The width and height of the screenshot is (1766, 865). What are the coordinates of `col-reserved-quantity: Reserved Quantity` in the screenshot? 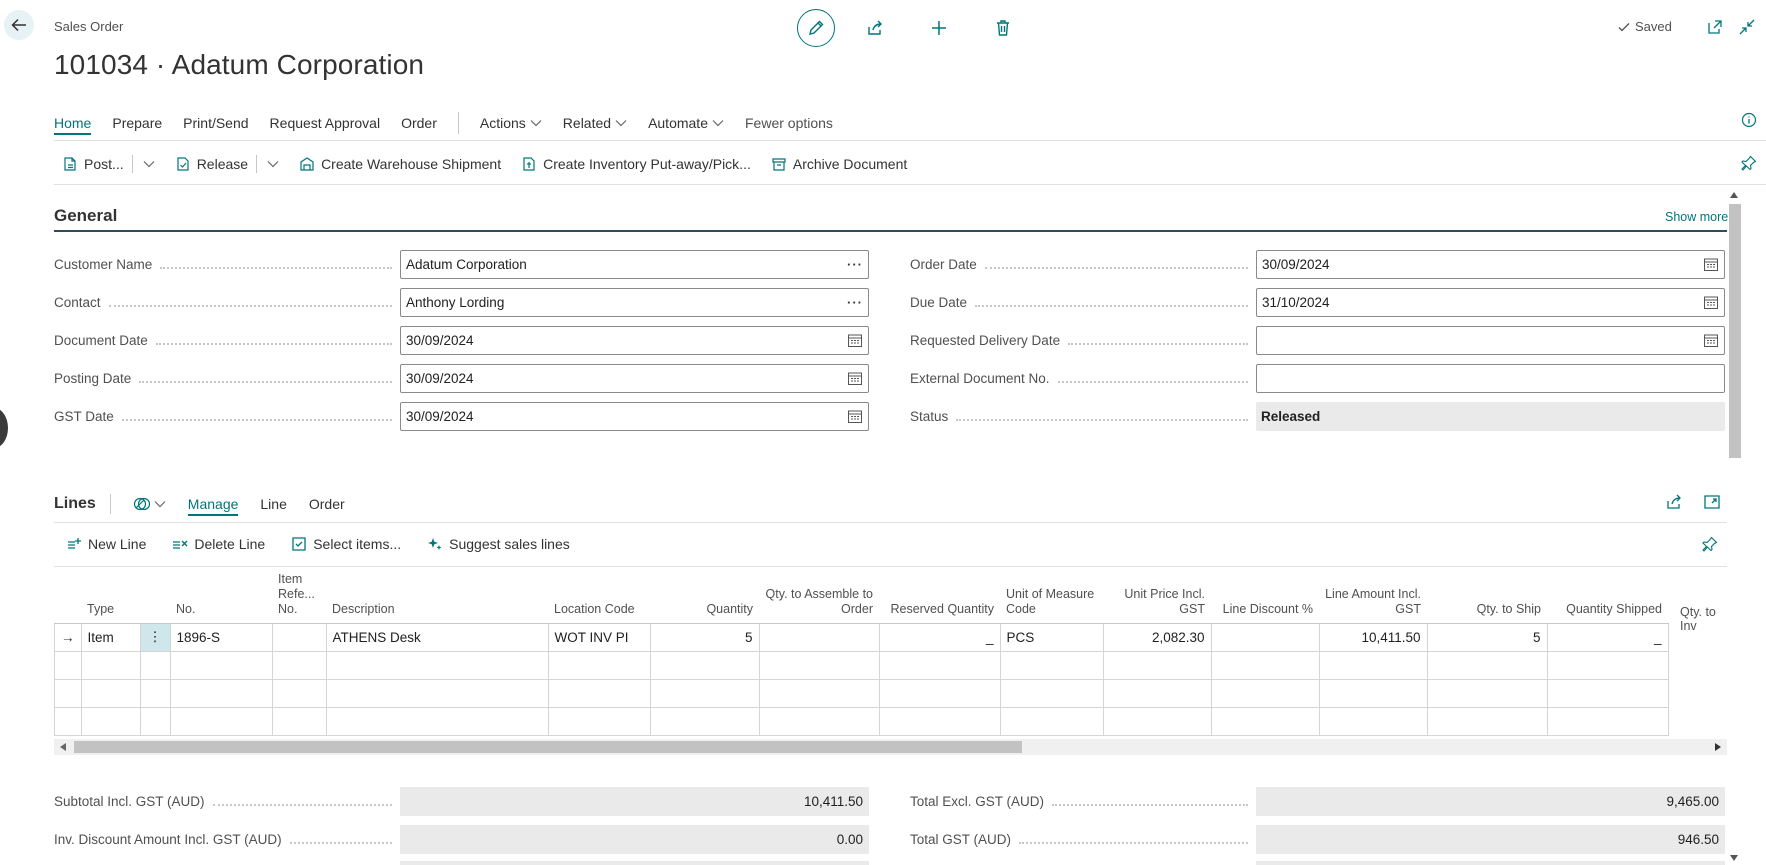 It's located at (939, 595).